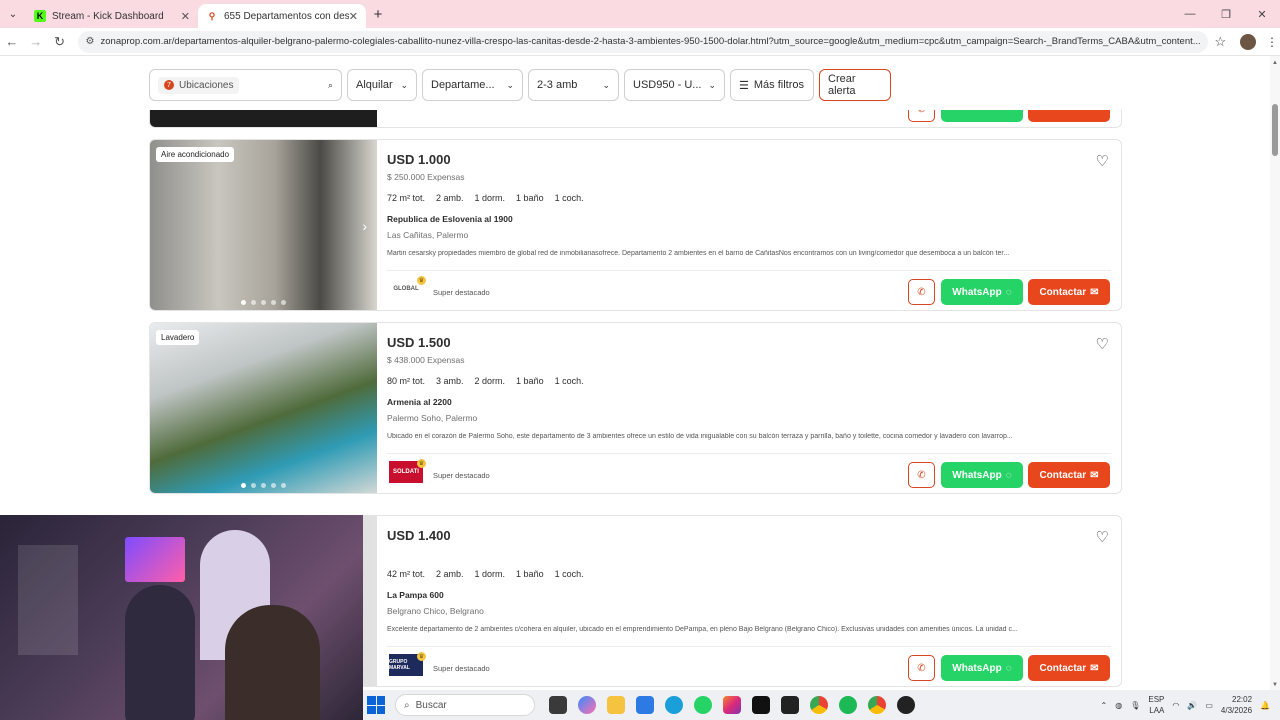  Describe the element at coordinates (364, 226) in the screenshot. I see `next-photo-icon: ›` at that location.